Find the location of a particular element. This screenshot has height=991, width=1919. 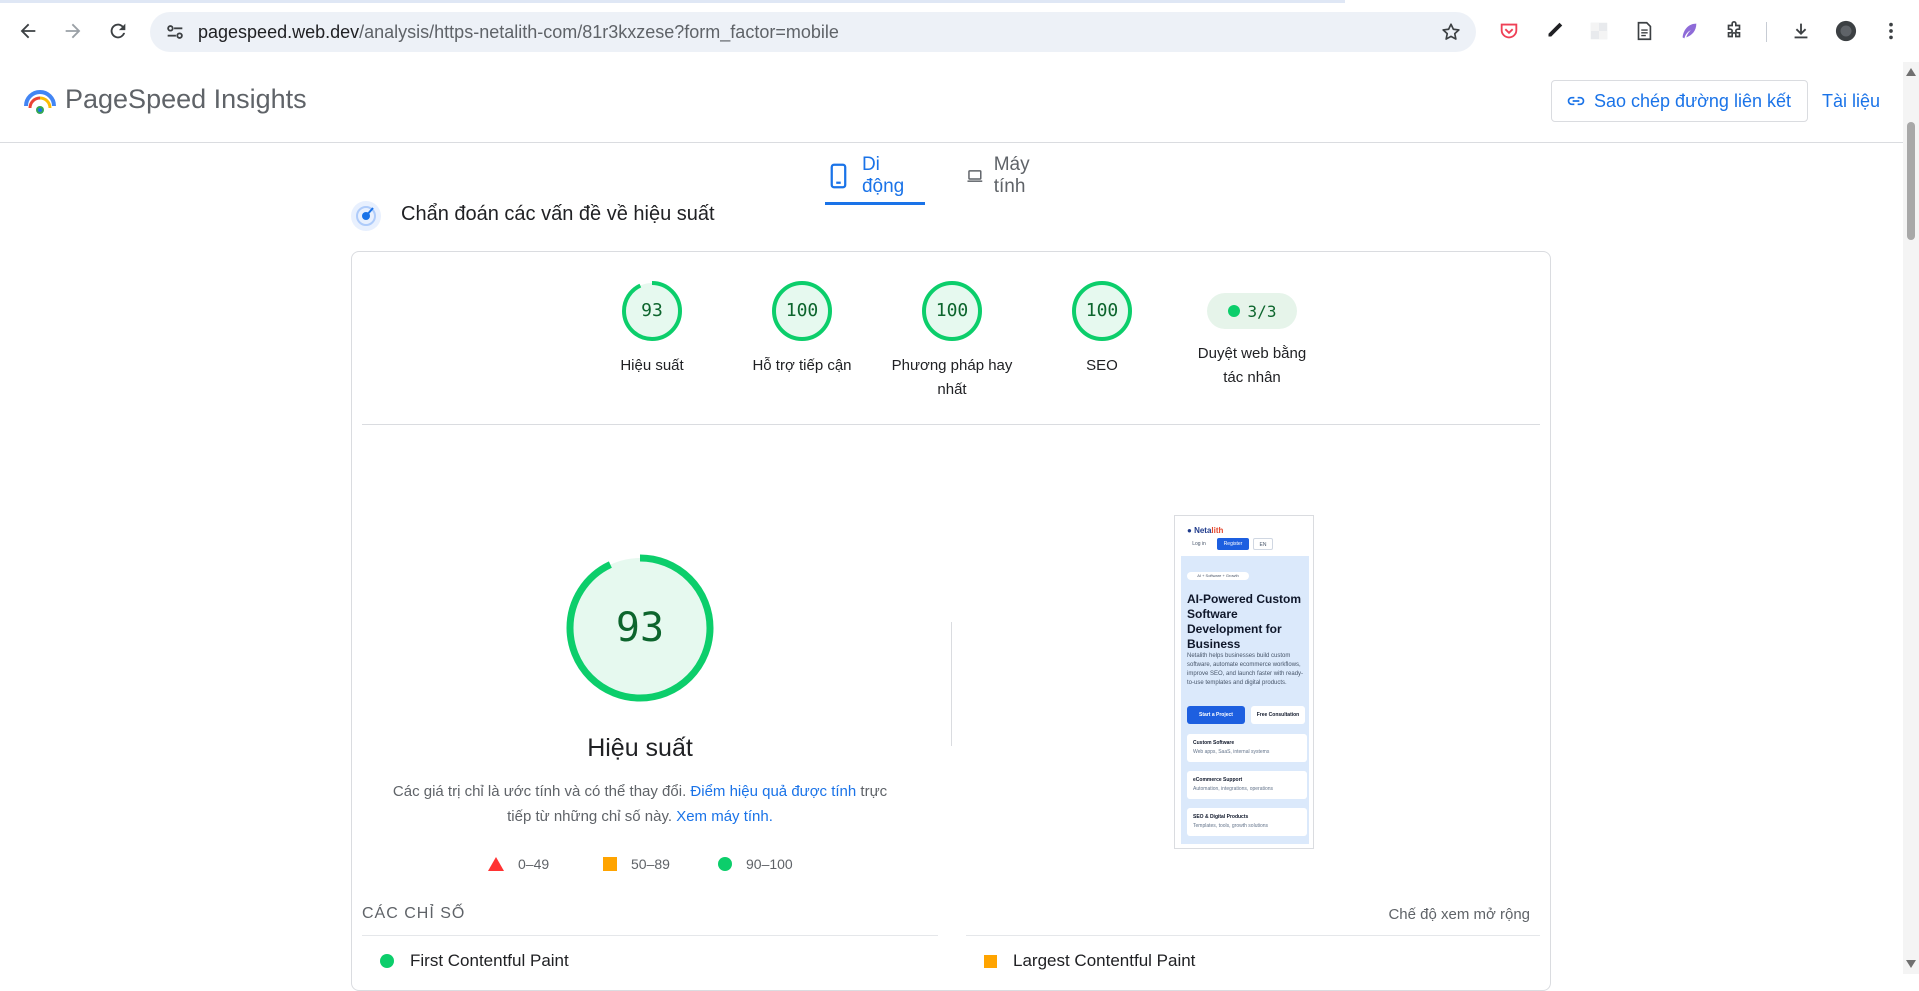

agent-score: 3/3 is located at coordinates (1262, 311).